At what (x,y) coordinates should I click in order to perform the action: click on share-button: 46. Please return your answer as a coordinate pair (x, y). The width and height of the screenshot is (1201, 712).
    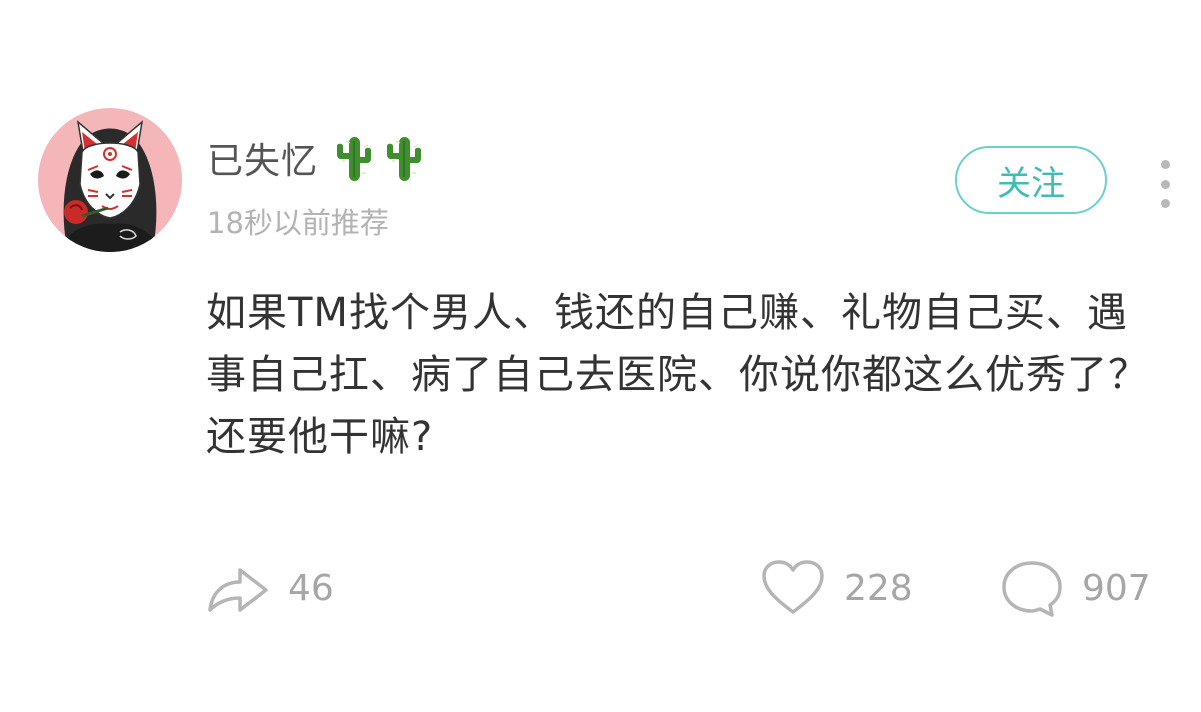
    Looking at the image, I should click on (270, 588).